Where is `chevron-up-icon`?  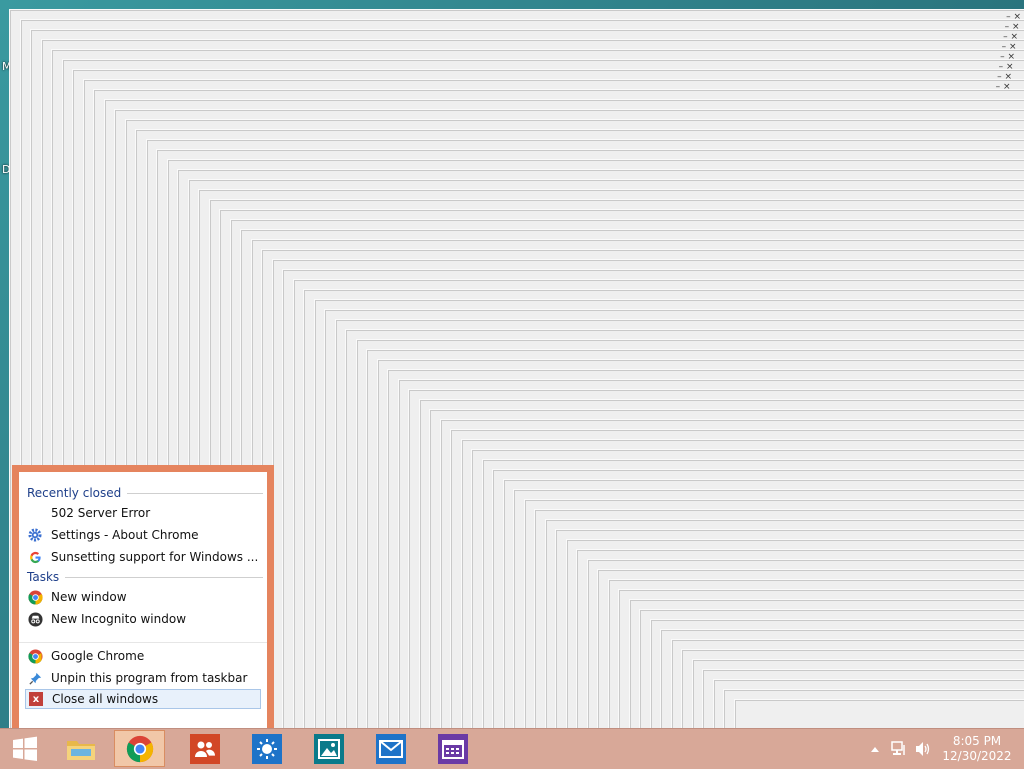 chevron-up-icon is located at coordinates (875, 749).